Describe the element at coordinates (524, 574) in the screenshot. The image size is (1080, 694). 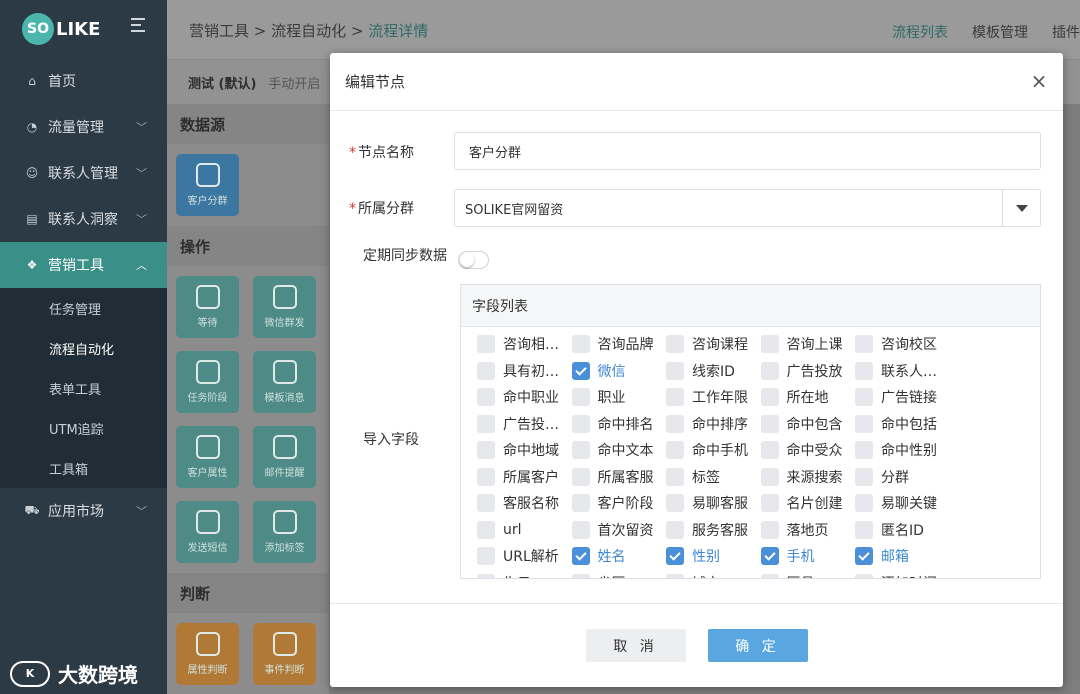
I see `field-option: 生日` at that location.